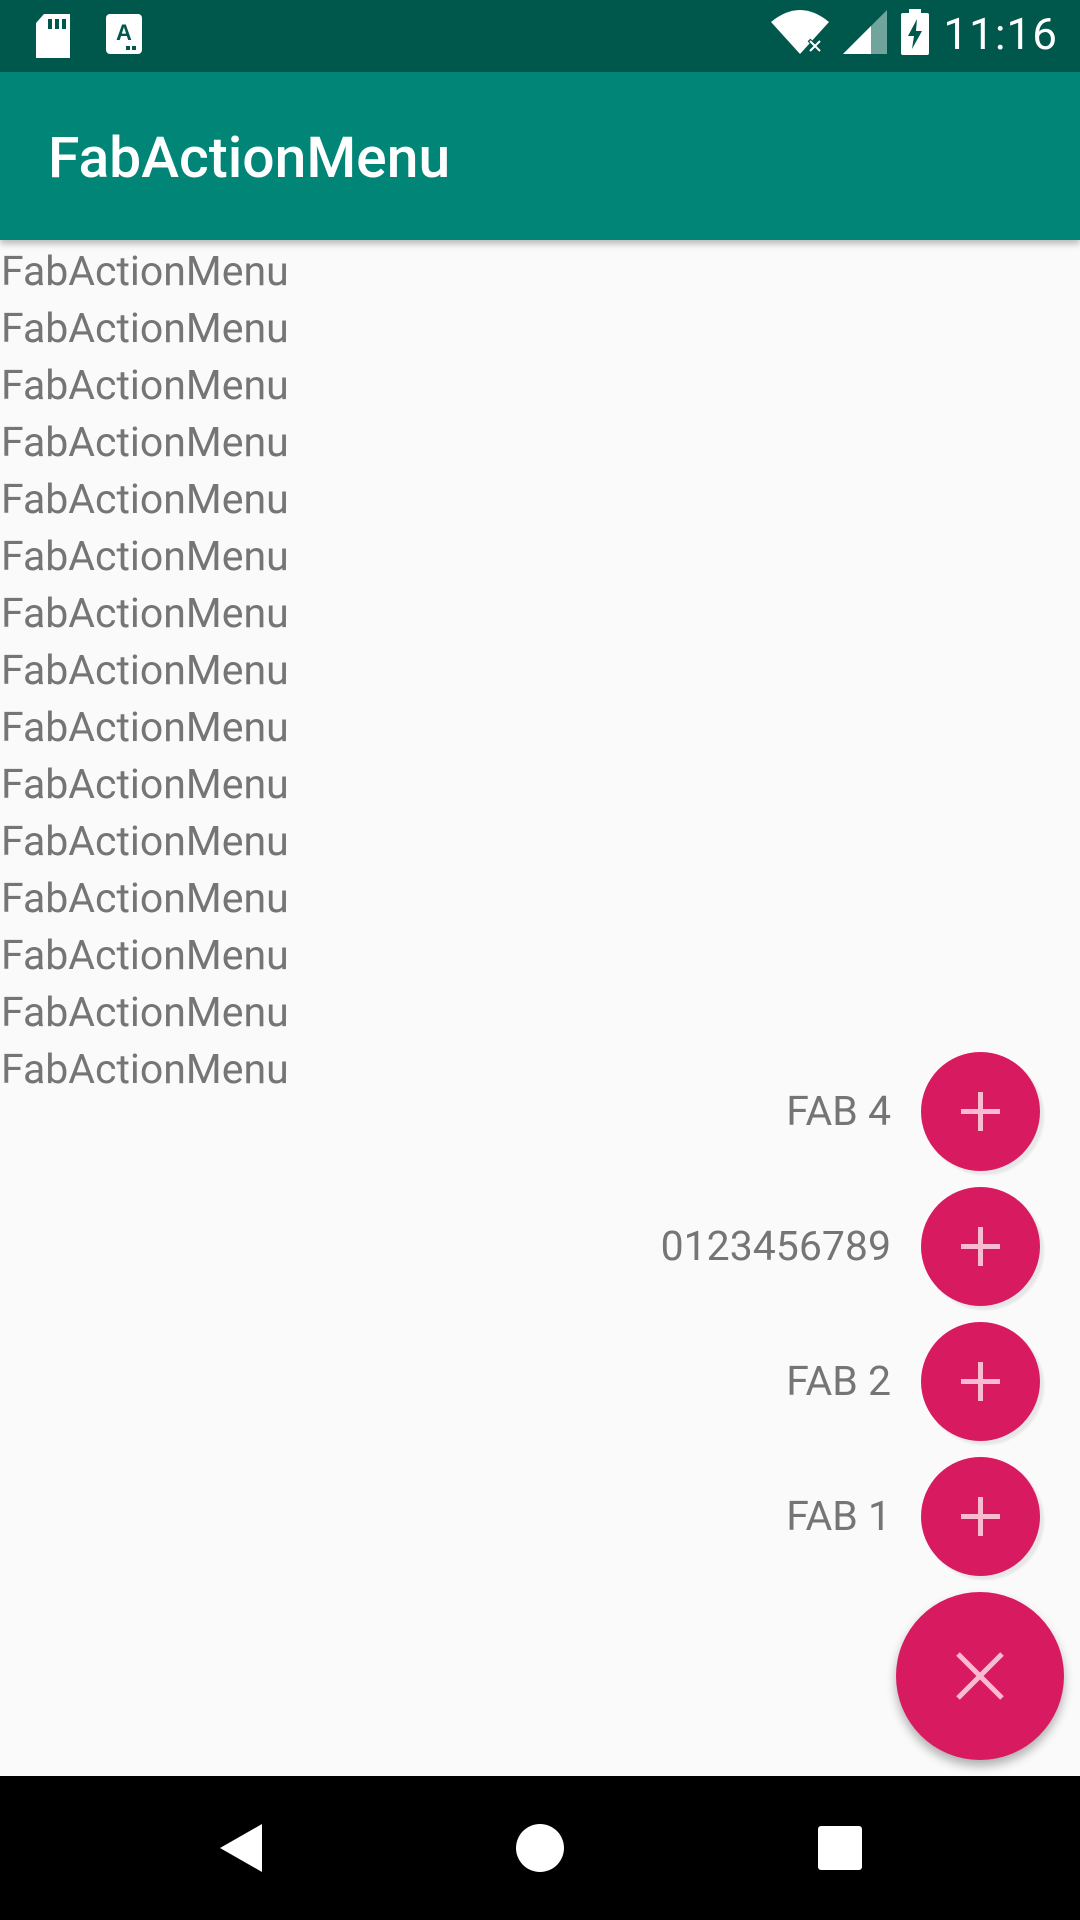  I want to click on back-button, so click(240, 1848).